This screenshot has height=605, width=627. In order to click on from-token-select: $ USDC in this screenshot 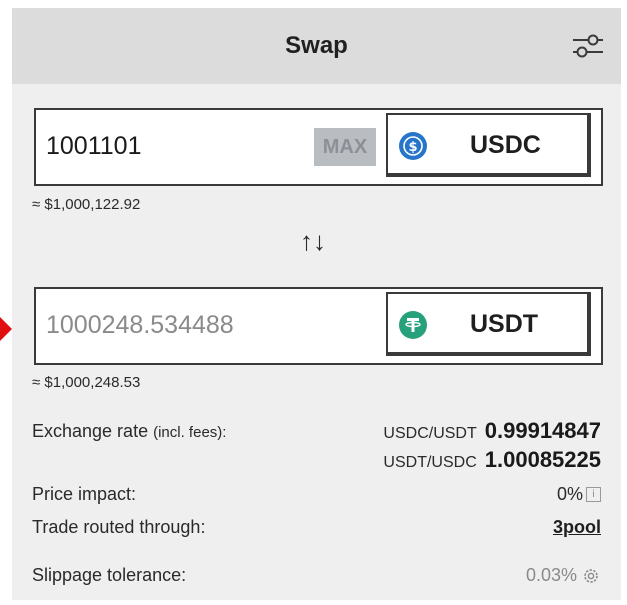, I will do `click(488, 145)`.